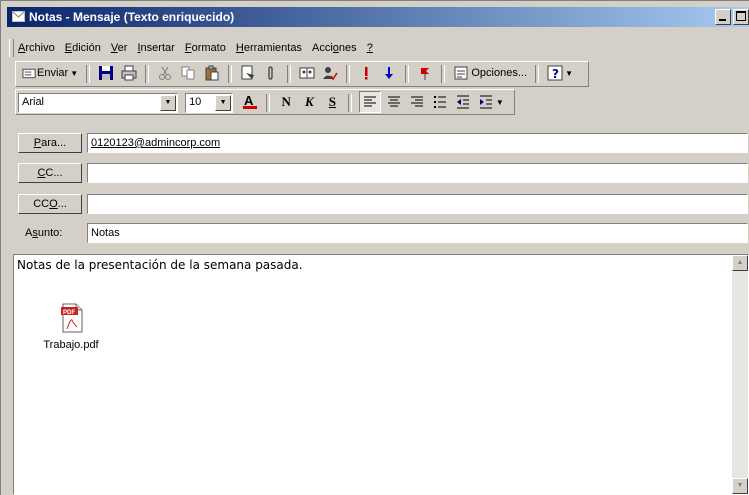 The width and height of the screenshot is (749, 495). I want to click on high-importance-button, so click(366, 73).